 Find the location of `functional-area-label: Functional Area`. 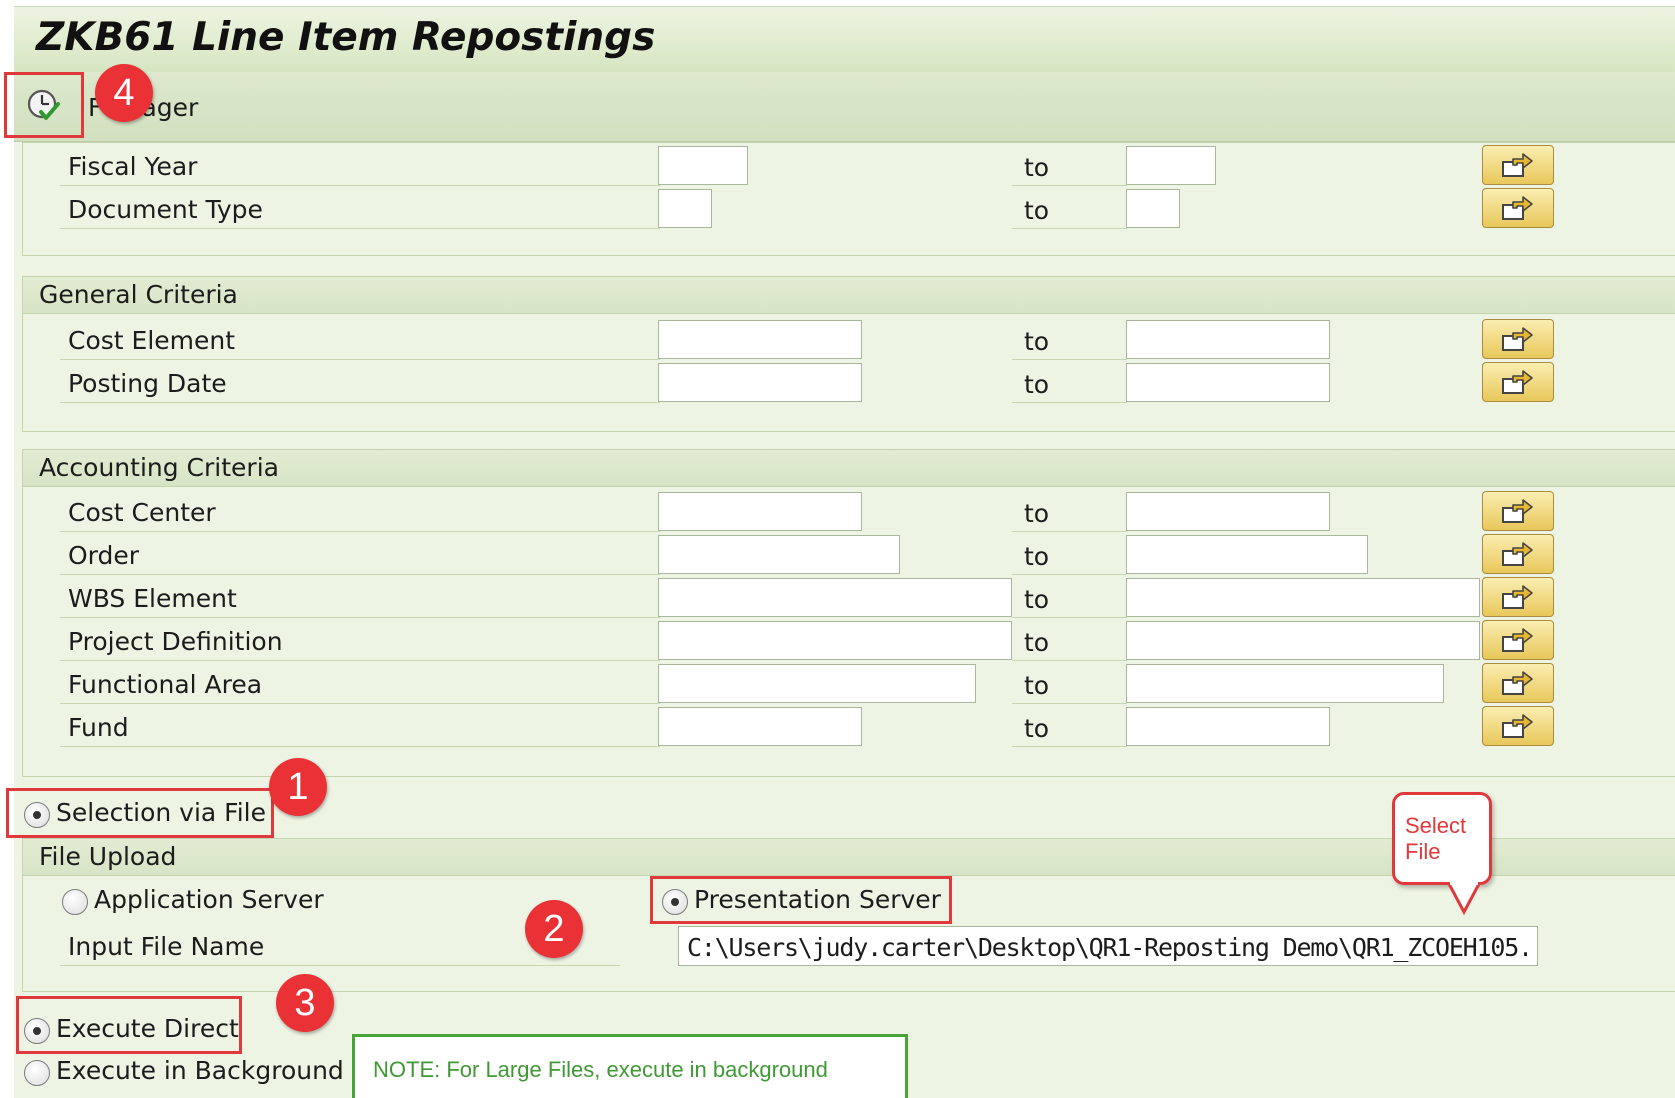

functional-area-label: Functional Area is located at coordinates (165, 684).